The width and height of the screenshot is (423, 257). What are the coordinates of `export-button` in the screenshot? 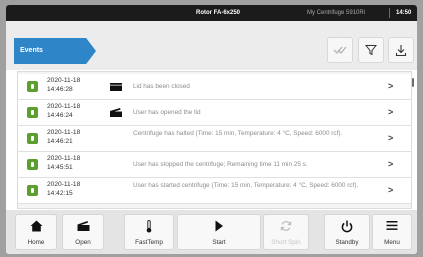 It's located at (401, 50).